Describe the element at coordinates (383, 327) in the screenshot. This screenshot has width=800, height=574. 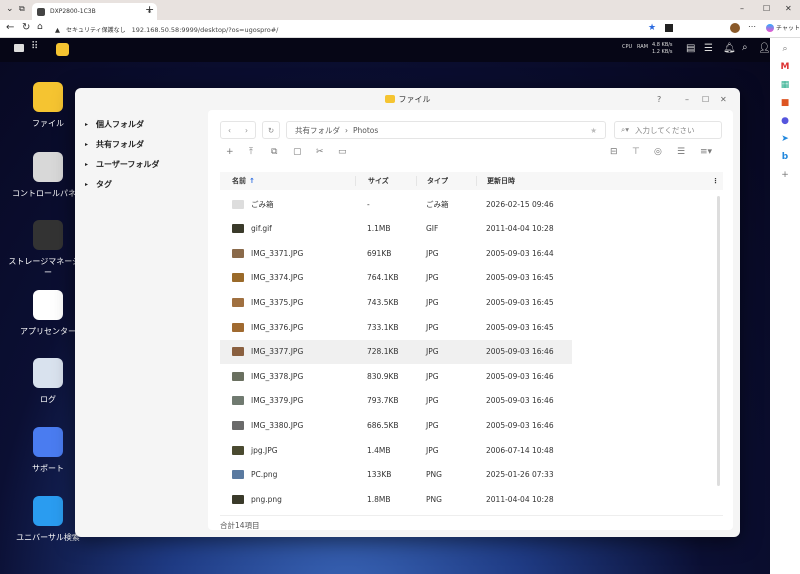
I see `file-size: 733.1KB` at that location.